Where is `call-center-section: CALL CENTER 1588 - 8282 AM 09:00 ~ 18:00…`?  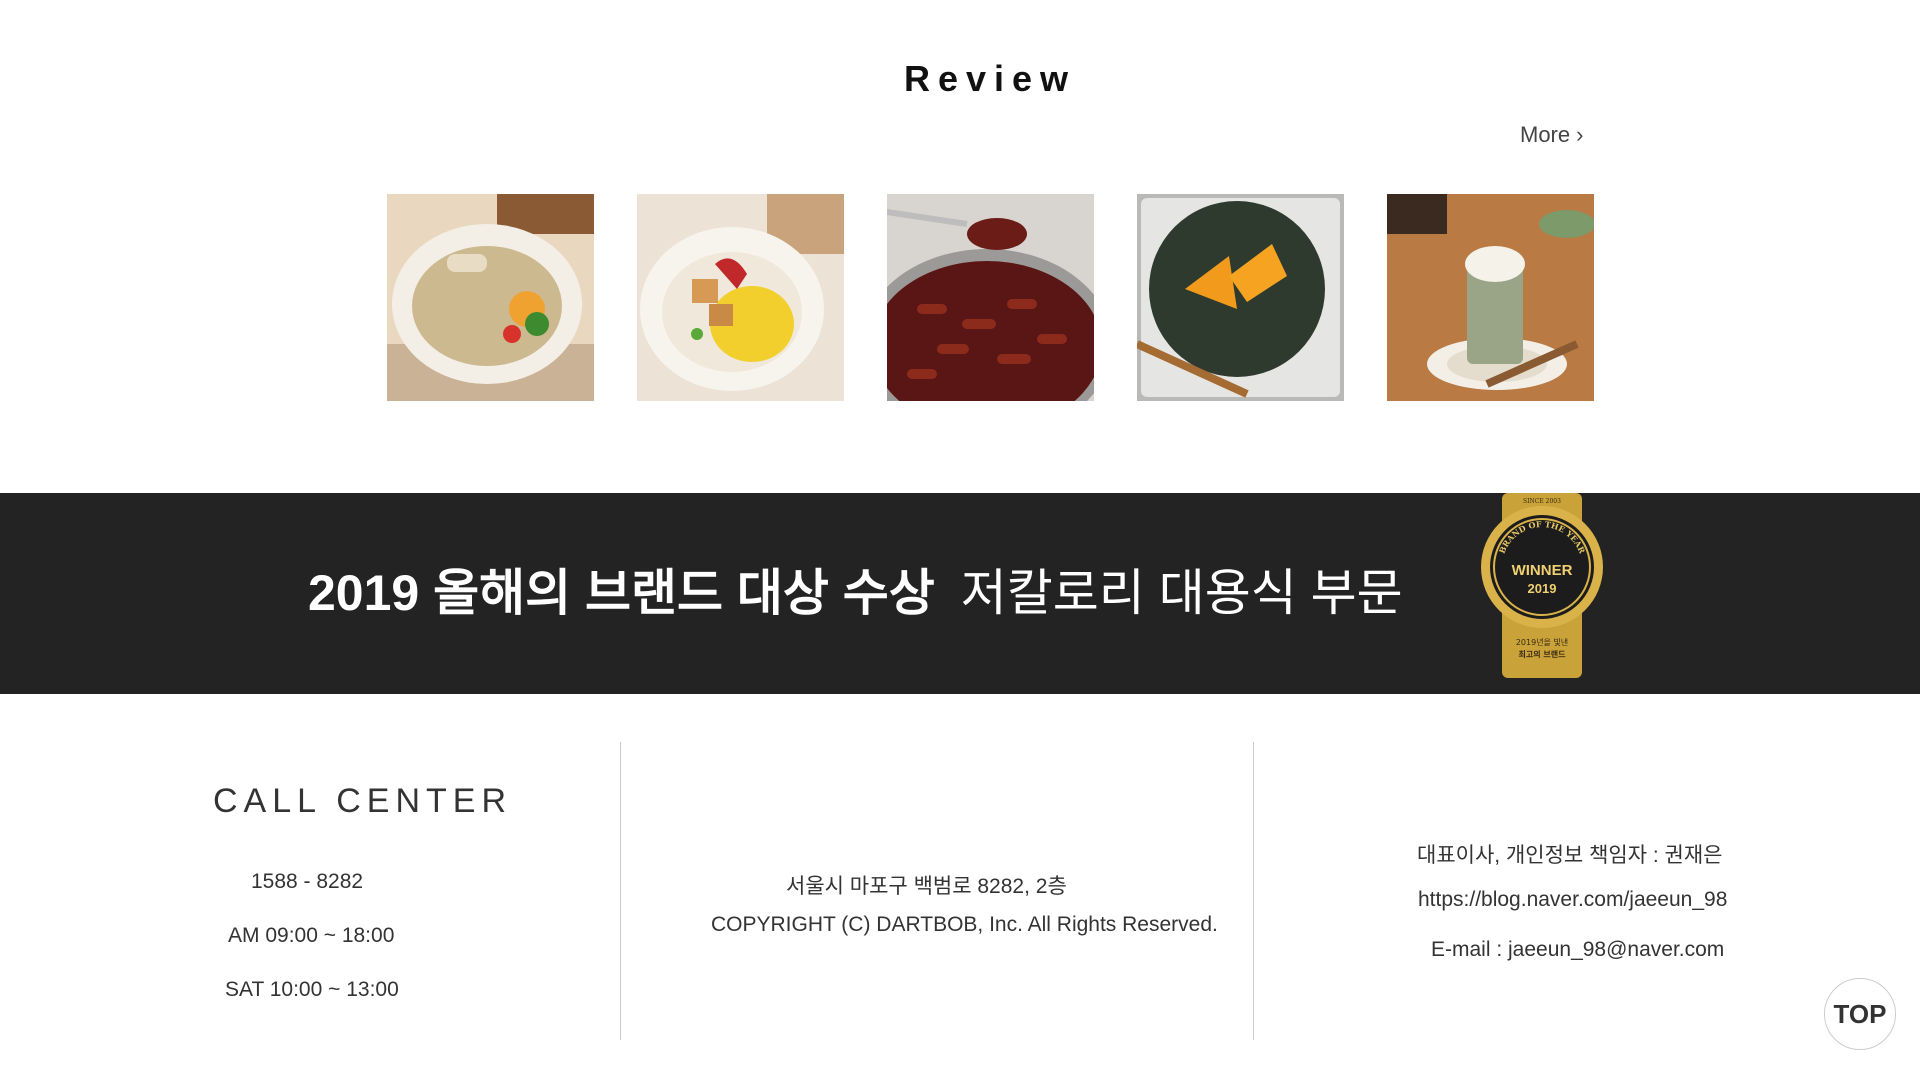 call-center-section: CALL CENTER 1588 - 8282 AM 09:00 ~ 18:00… is located at coordinates (310, 891).